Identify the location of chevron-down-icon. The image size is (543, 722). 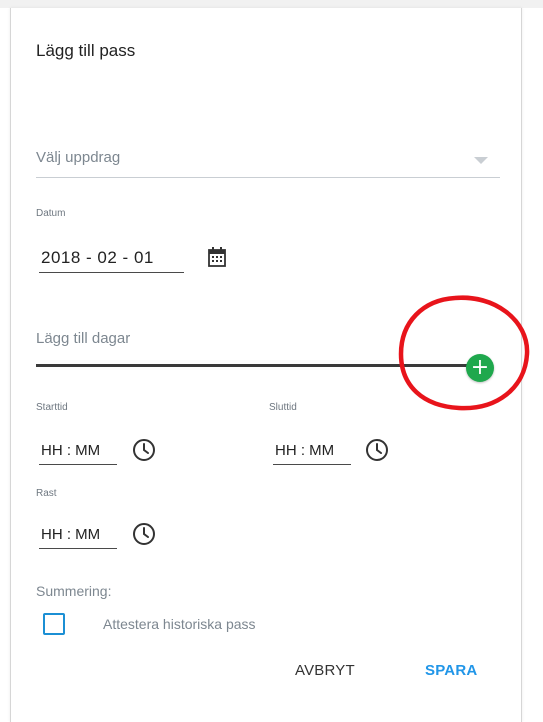
(481, 160).